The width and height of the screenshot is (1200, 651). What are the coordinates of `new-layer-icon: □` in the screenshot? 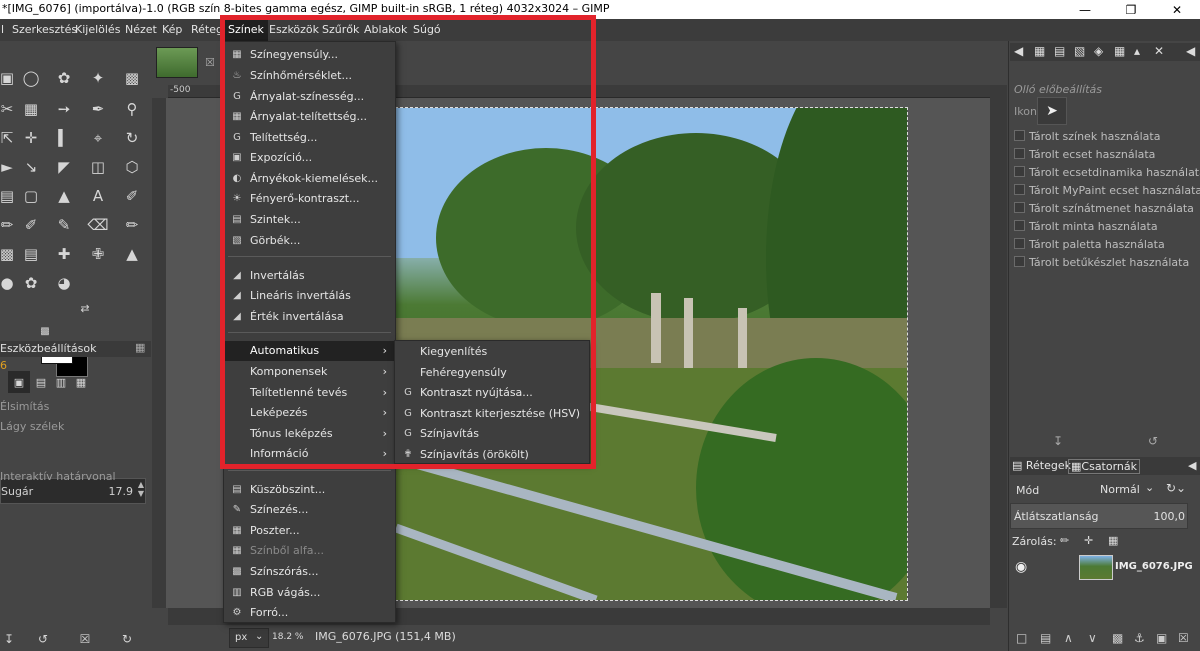 It's located at (1021, 638).